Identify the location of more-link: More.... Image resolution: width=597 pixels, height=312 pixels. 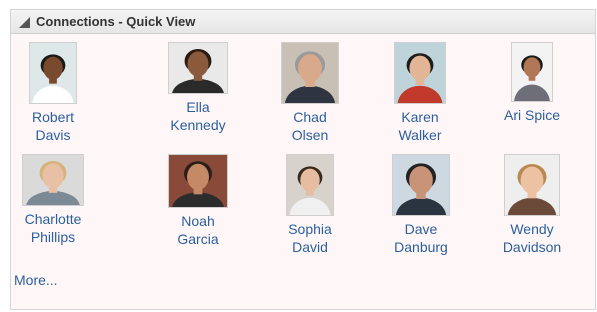
(36, 280).